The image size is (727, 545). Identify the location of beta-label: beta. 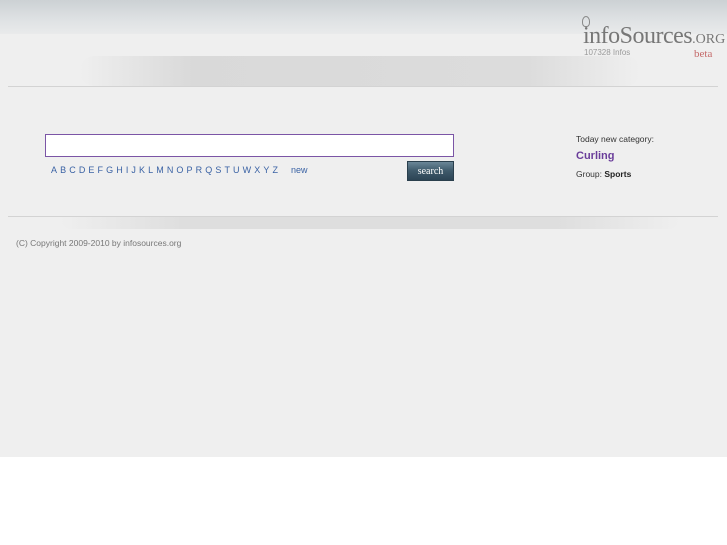
(703, 54).